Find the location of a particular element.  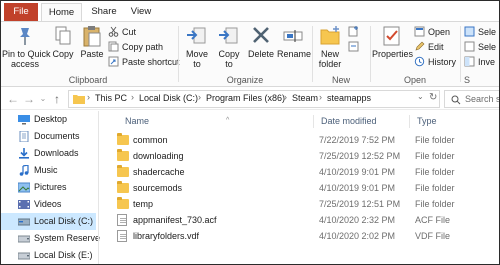

tab-view: View is located at coordinates (141, 12).